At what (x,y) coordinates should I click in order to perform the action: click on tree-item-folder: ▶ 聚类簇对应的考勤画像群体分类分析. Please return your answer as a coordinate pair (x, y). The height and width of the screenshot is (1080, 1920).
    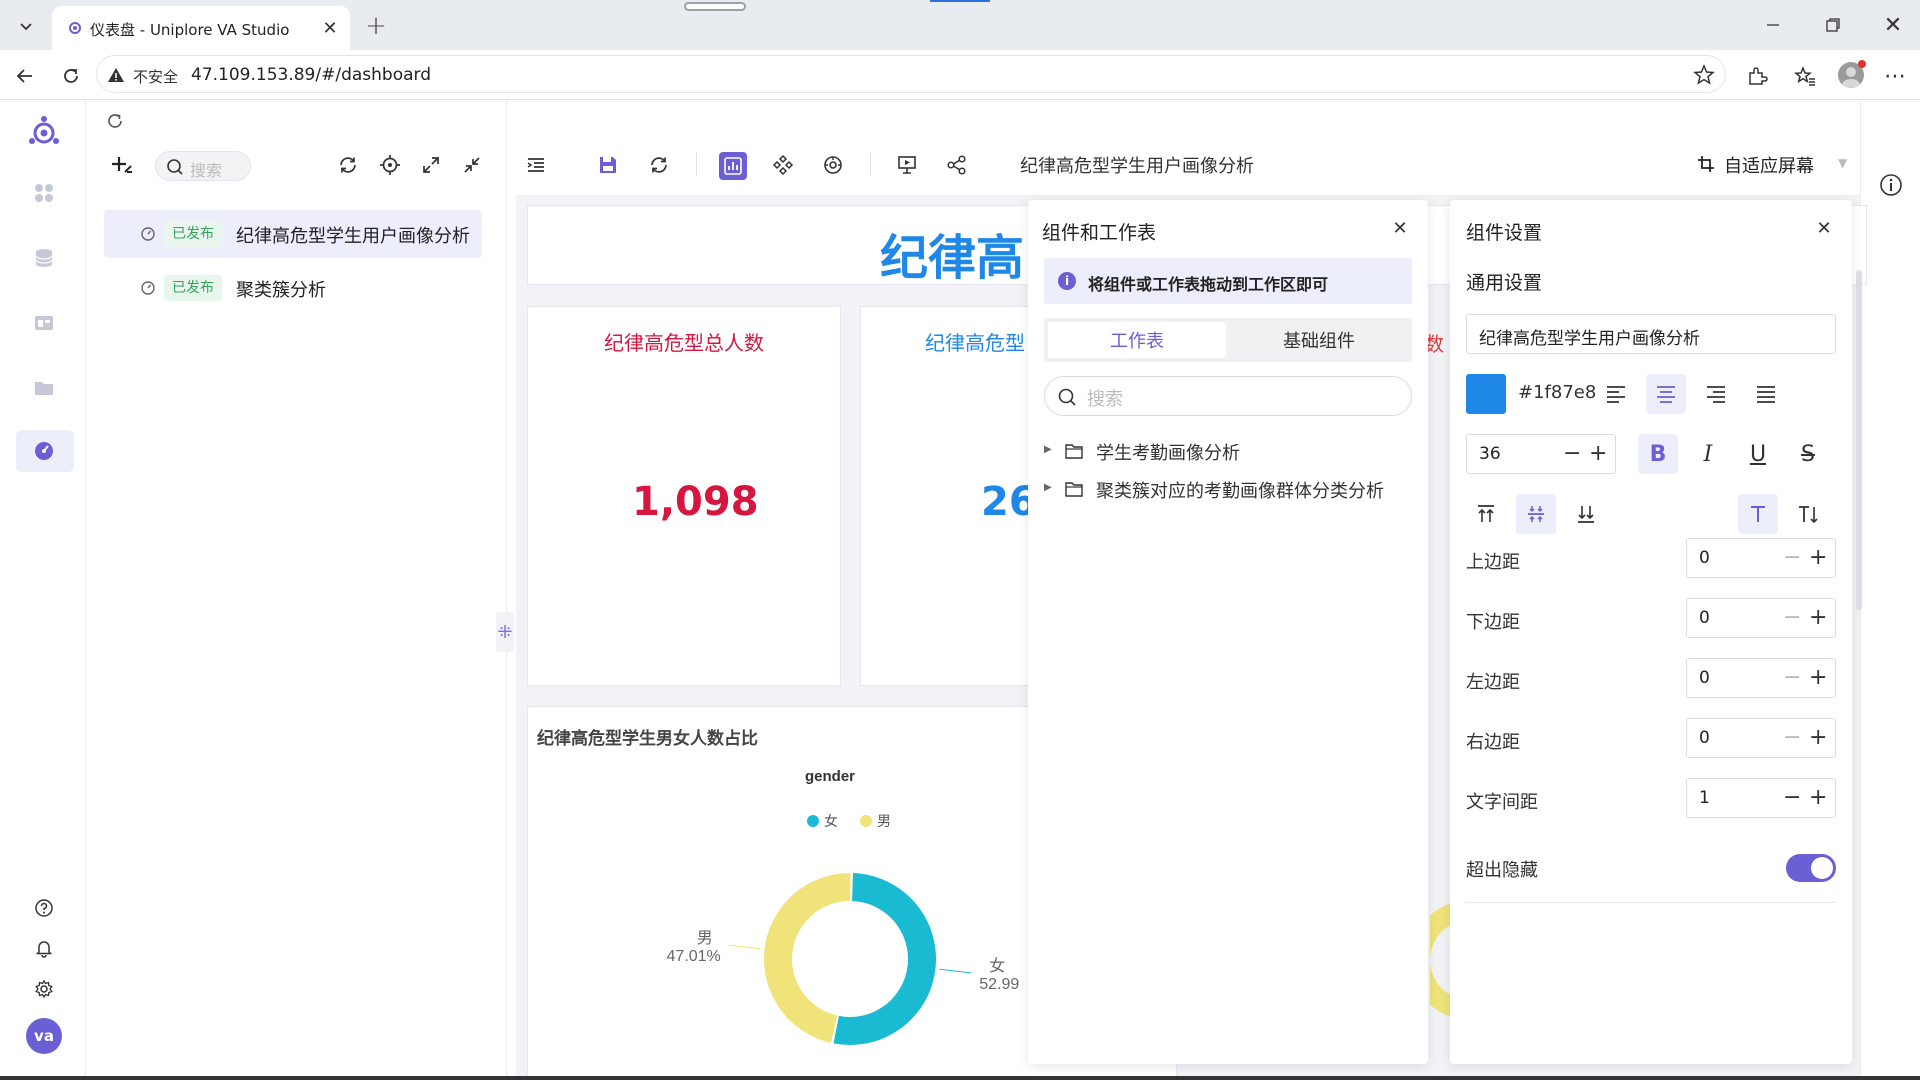
    Looking at the image, I should click on (1228, 489).